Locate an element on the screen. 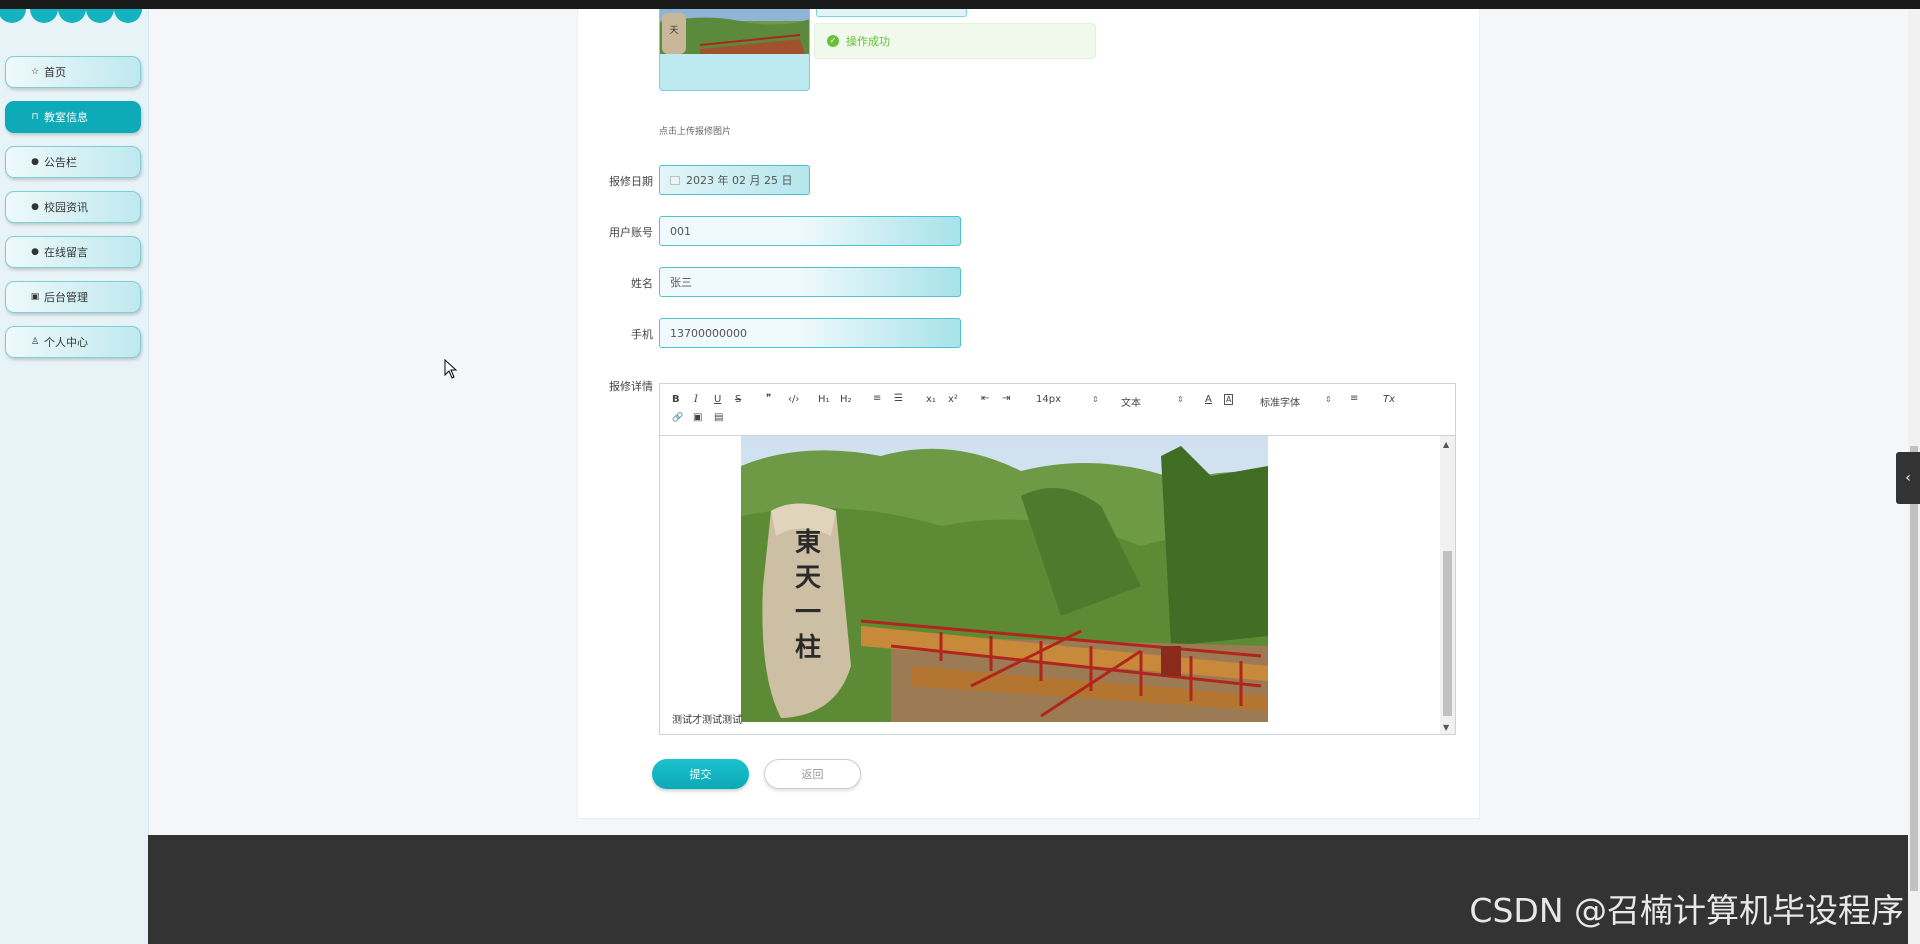  stone-char: 一 is located at coordinates (808, 613).